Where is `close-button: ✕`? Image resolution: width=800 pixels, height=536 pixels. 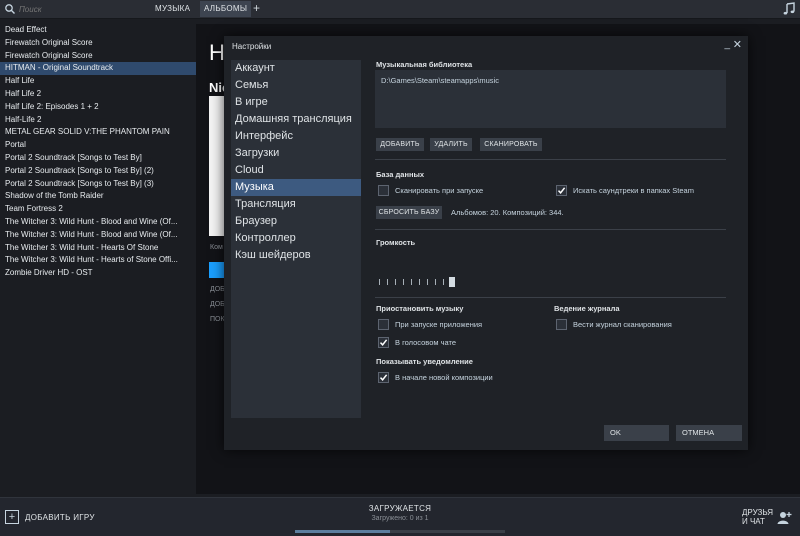 close-button: ✕ is located at coordinates (737, 44).